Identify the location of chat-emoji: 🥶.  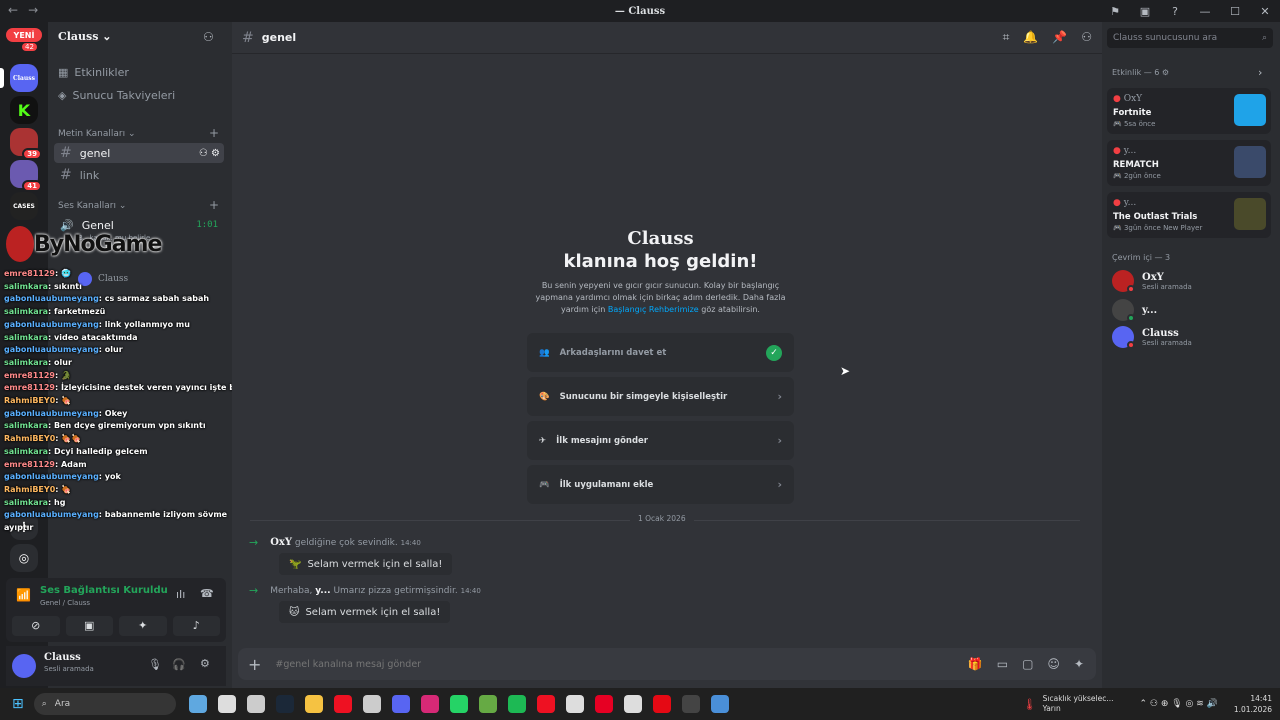
(65, 273).